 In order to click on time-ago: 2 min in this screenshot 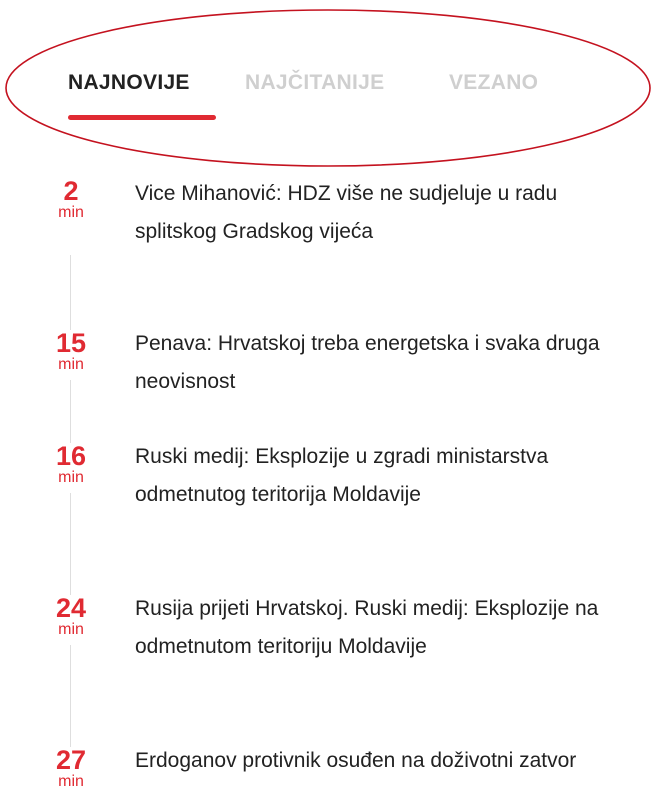, I will do `click(71, 203)`.